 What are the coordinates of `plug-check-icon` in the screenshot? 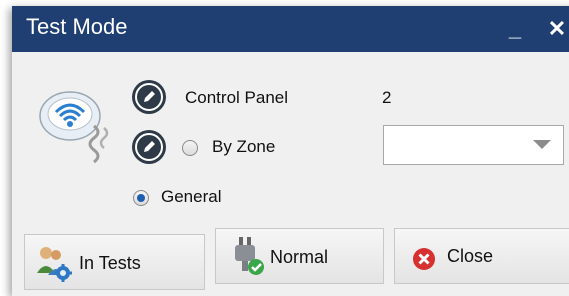 It's located at (249, 256).